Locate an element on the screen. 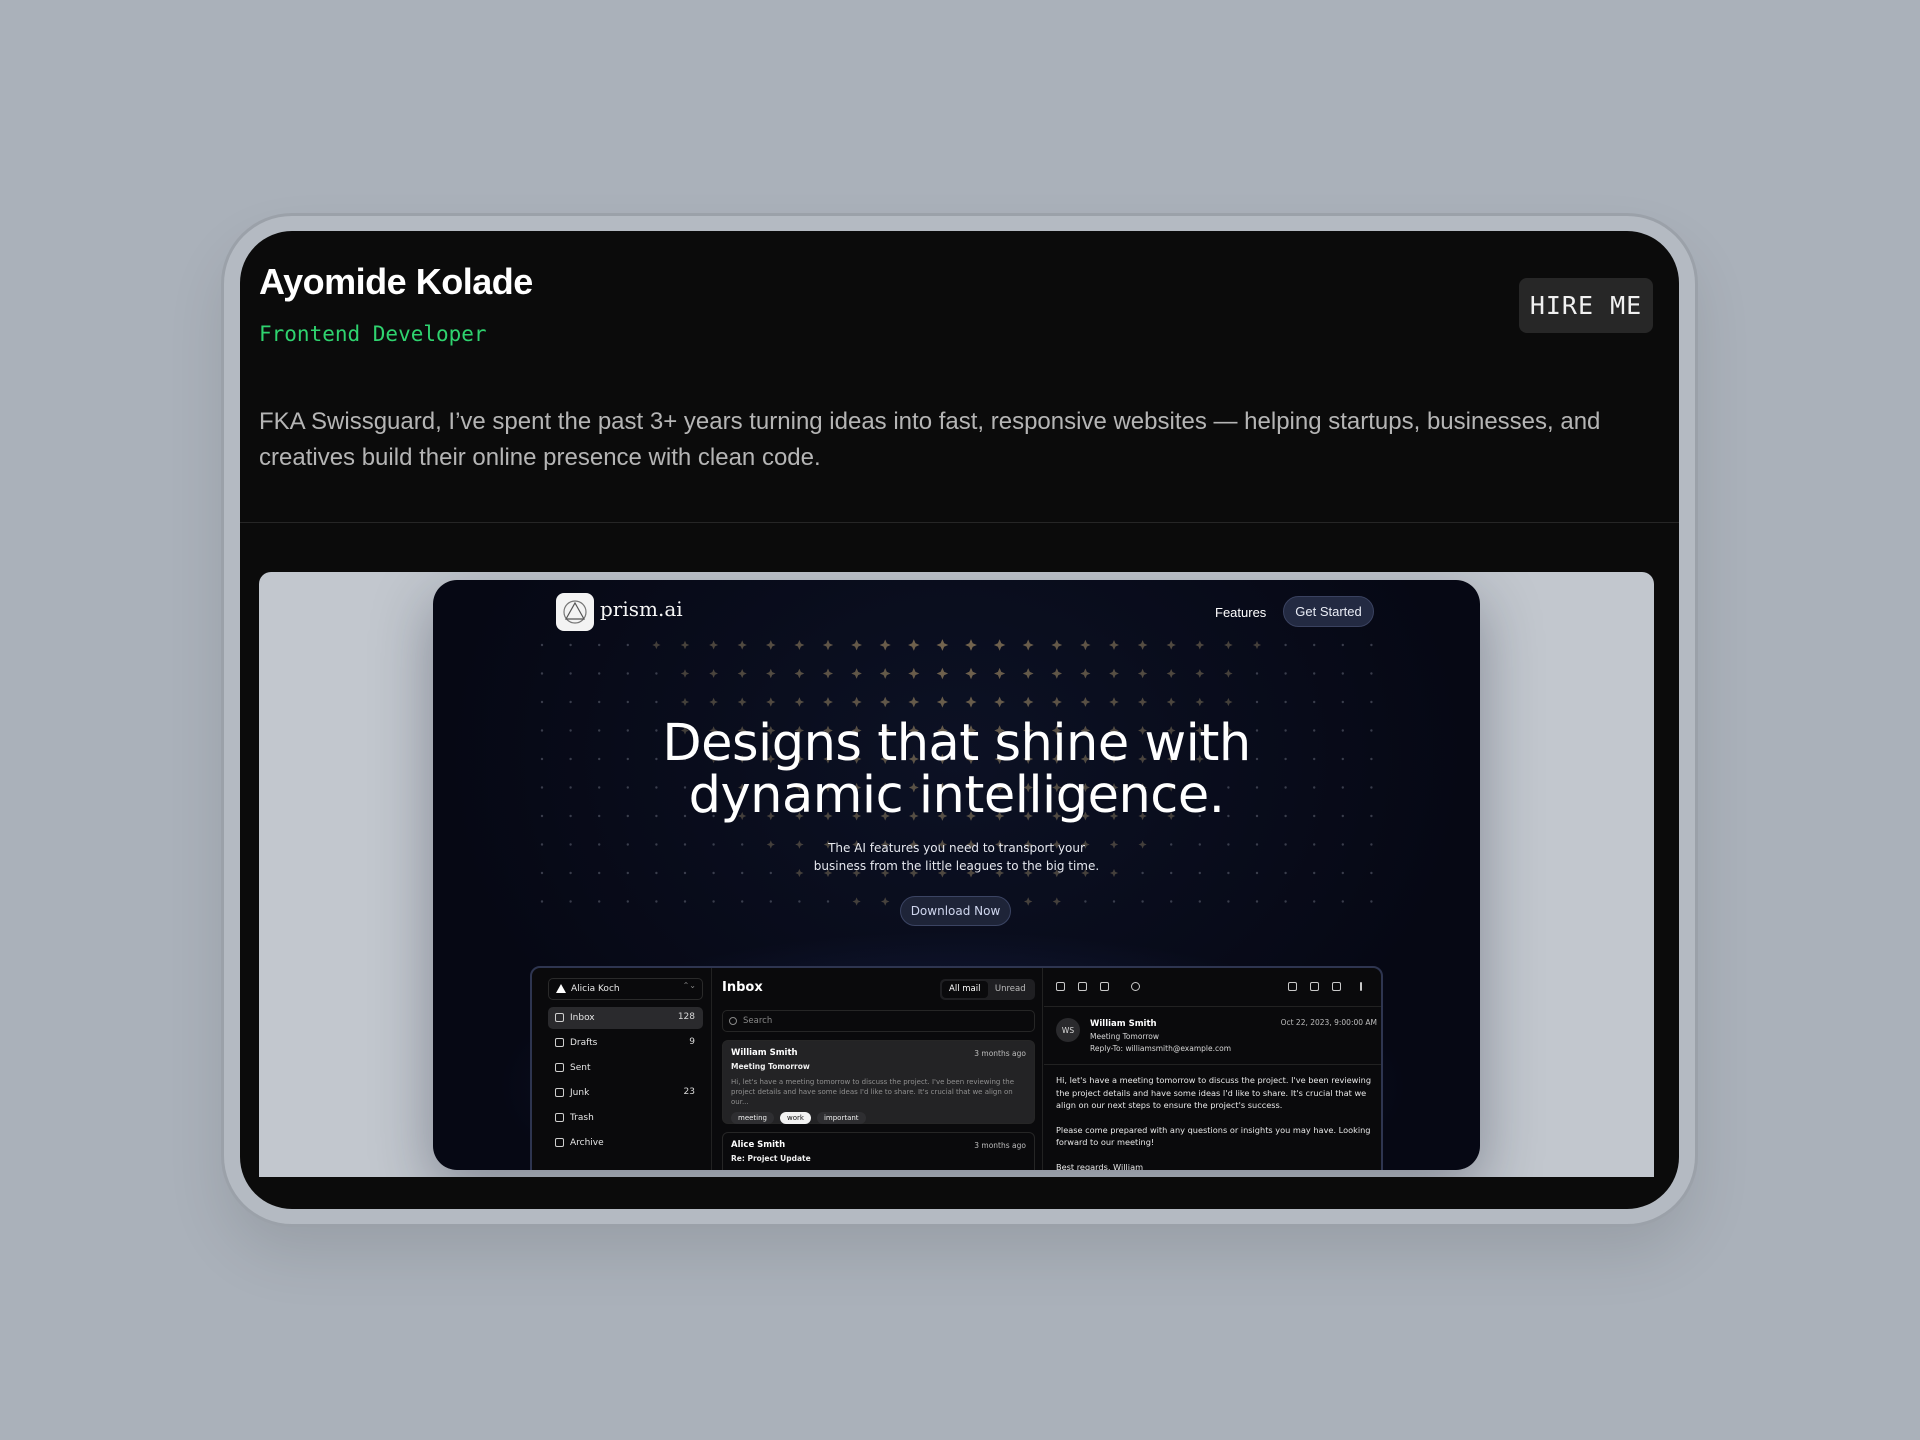 The width and height of the screenshot is (1920, 1440). tag: meeting is located at coordinates (753, 1118).